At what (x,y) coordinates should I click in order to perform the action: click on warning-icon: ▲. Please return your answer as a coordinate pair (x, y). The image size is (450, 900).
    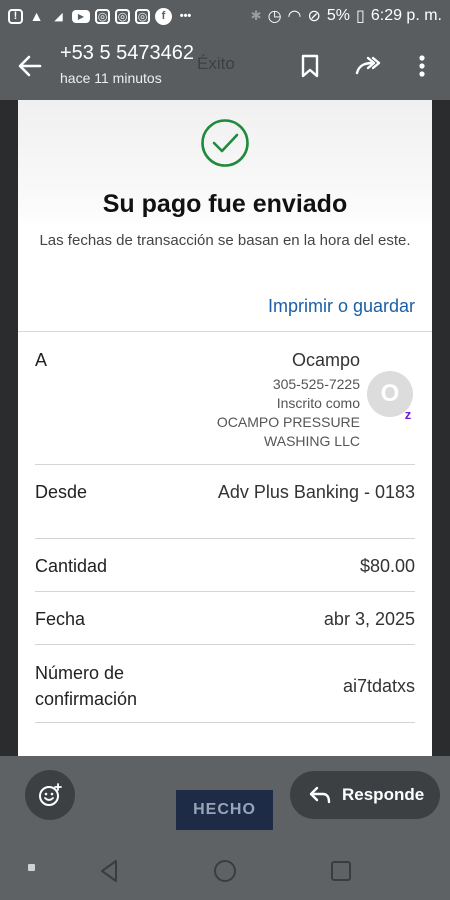
    Looking at the image, I should click on (36, 16).